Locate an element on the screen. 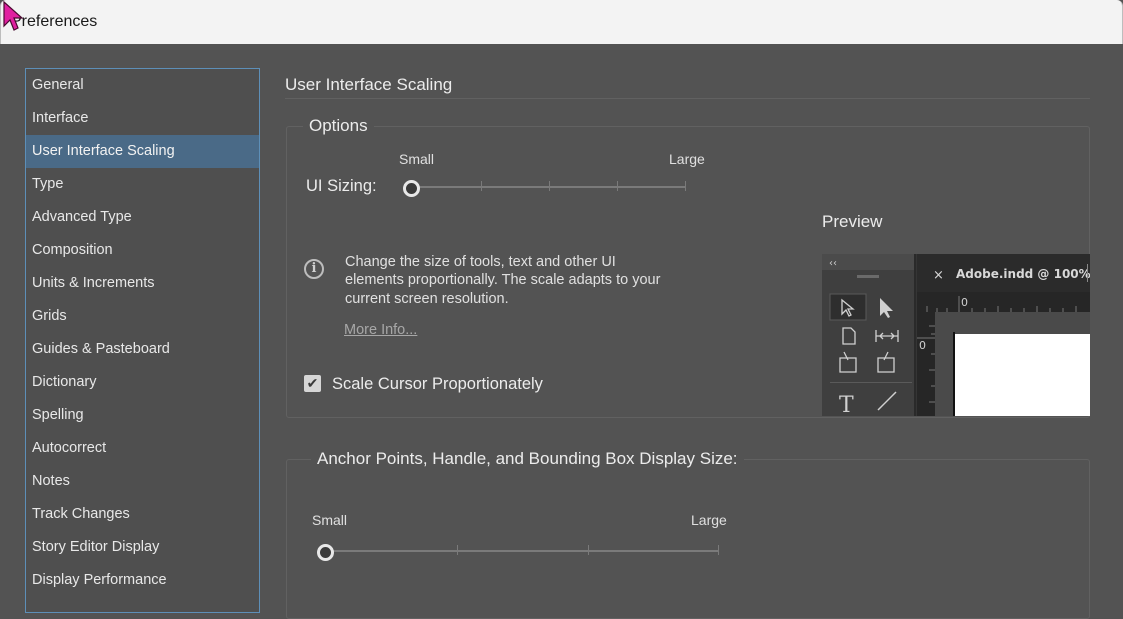 Image resolution: width=1123 pixels, height=619 pixels. sidebar-item-advanced-type: Advanced Type is located at coordinates (142, 217).